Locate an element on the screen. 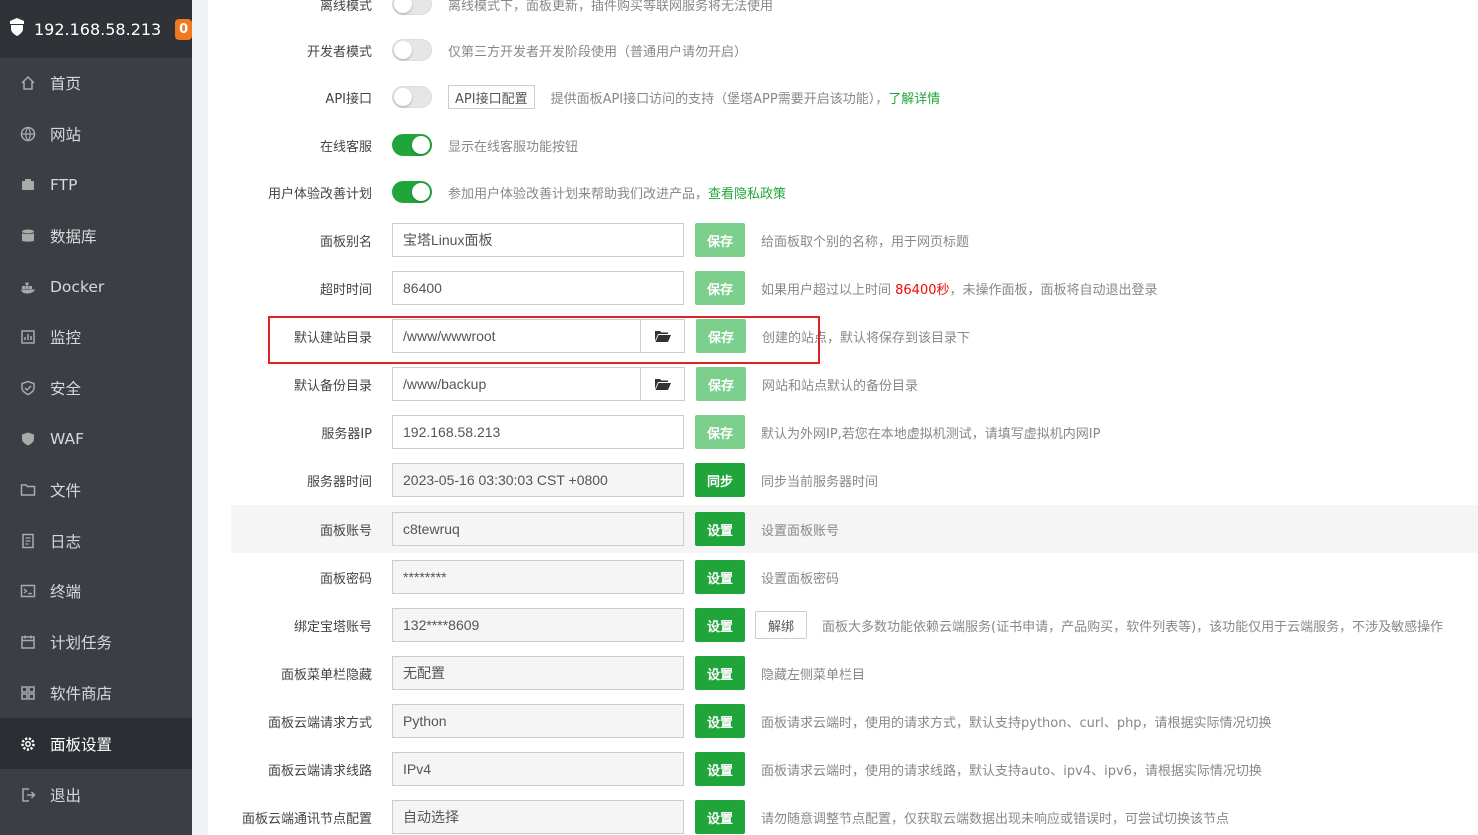  timeout-seconds-highlight: 86400秒 is located at coordinates (922, 290).